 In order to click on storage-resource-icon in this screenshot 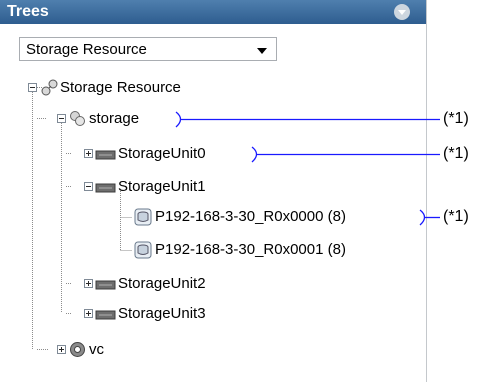, I will do `click(49, 87)`.